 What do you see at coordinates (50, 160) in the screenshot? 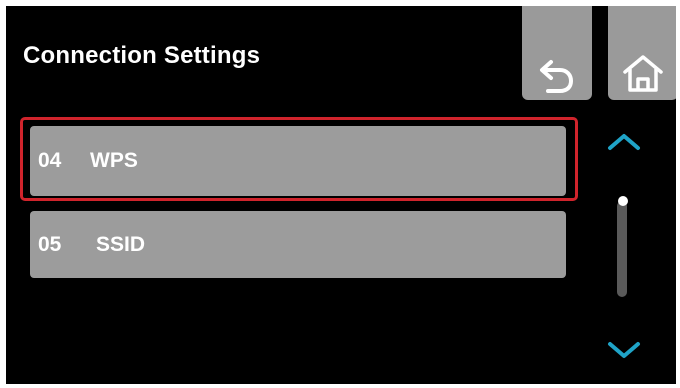
I see `menu-item-number: 04` at bounding box center [50, 160].